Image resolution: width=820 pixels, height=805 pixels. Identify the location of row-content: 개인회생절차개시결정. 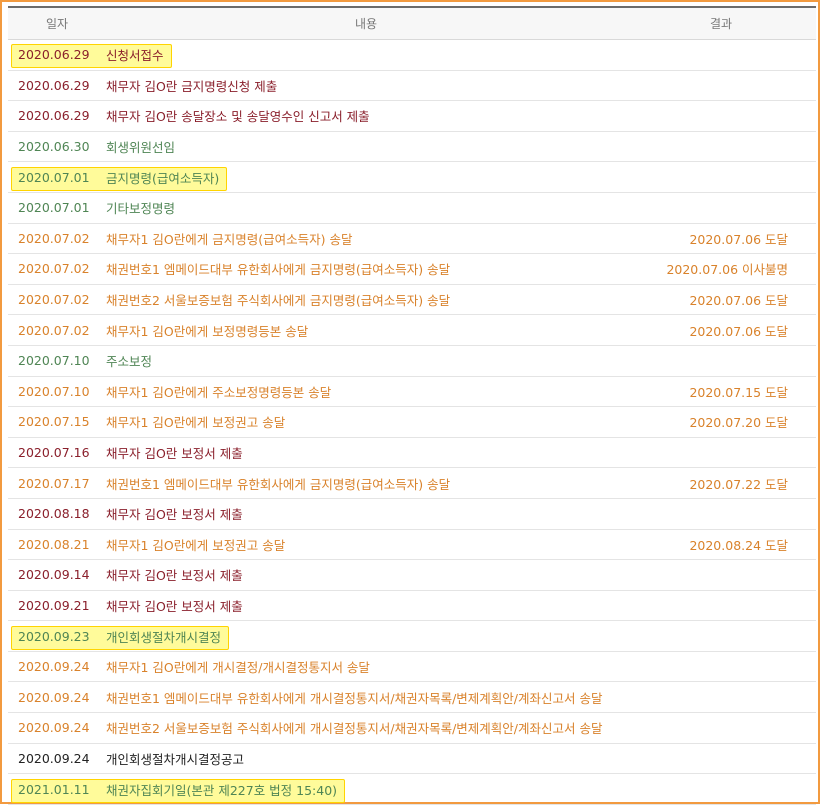
(164, 637).